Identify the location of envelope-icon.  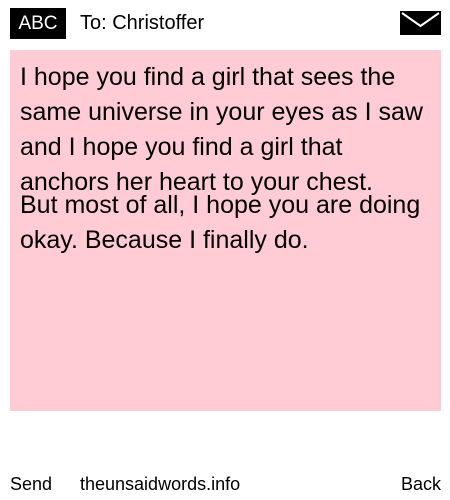
(420, 23).